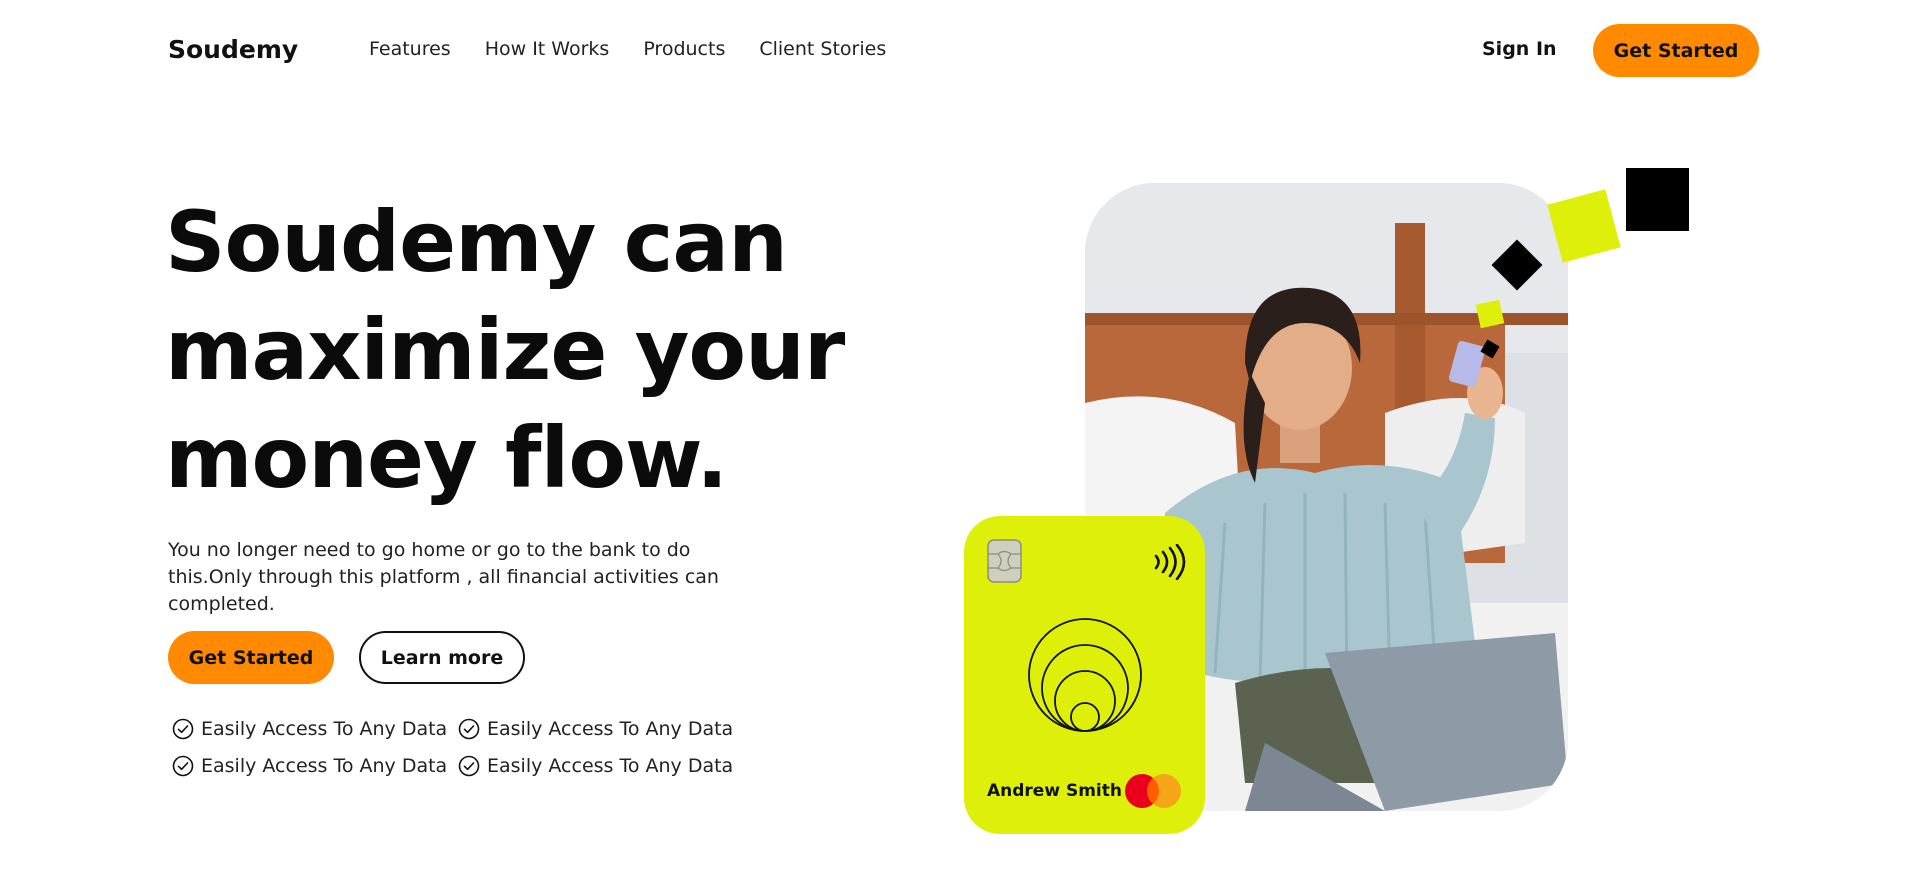  I want to click on nav-link-client-stories: Client Stories, so click(822, 49).